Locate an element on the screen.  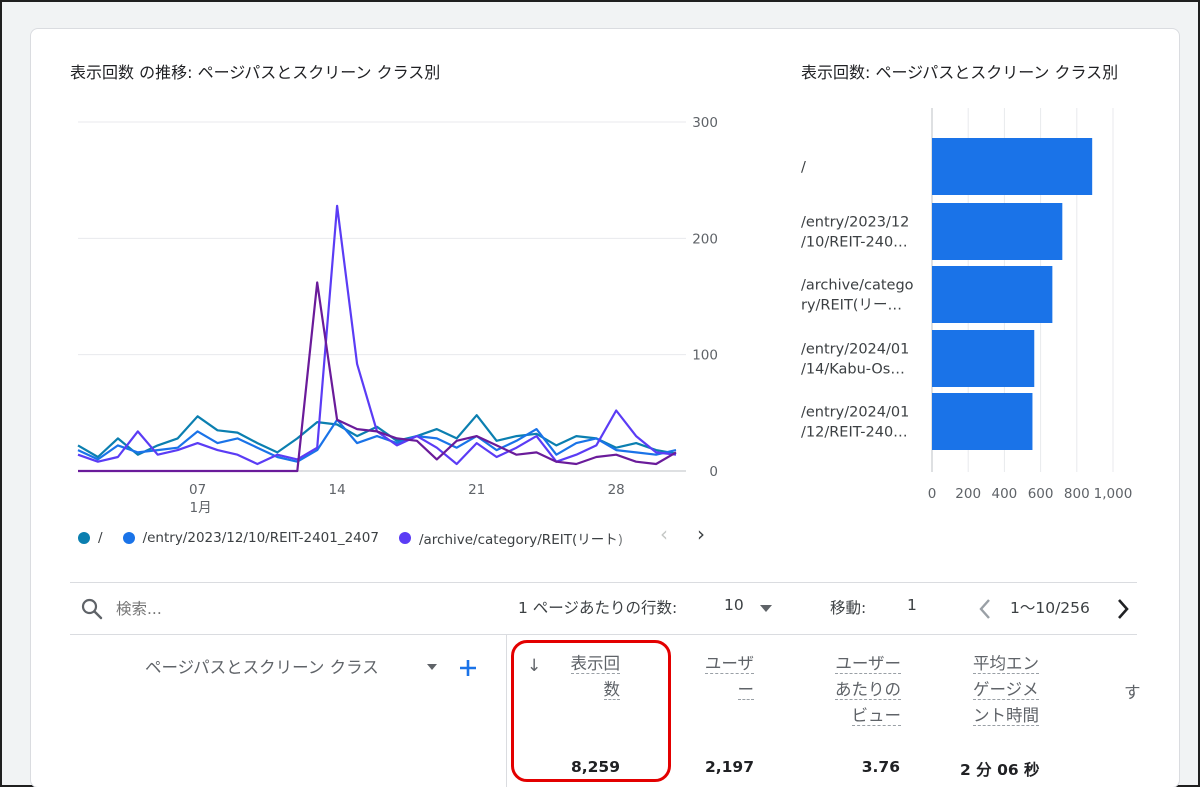
legend-item-entry: /entry/2023/12/10/REIT-2401_2407 is located at coordinates (250, 538).